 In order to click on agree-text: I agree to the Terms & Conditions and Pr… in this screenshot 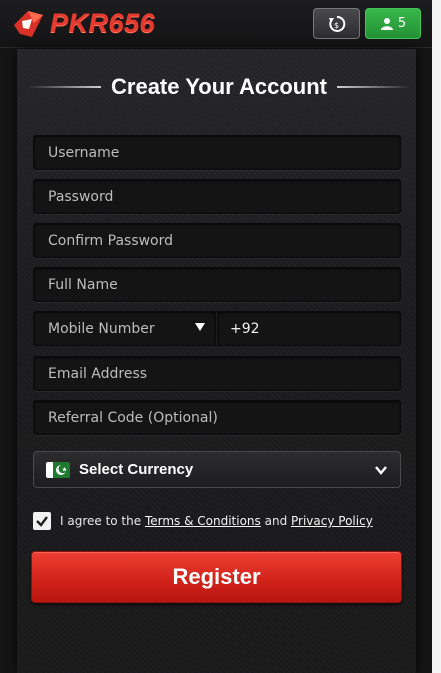, I will do `click(216, 521)`.